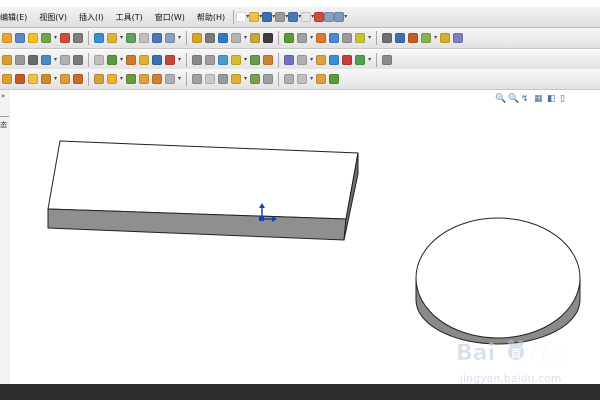  What do you see at coordinates (498, 278) in the screenshot?
I see `cylinder-top-face` at bounding box center [498, 278].